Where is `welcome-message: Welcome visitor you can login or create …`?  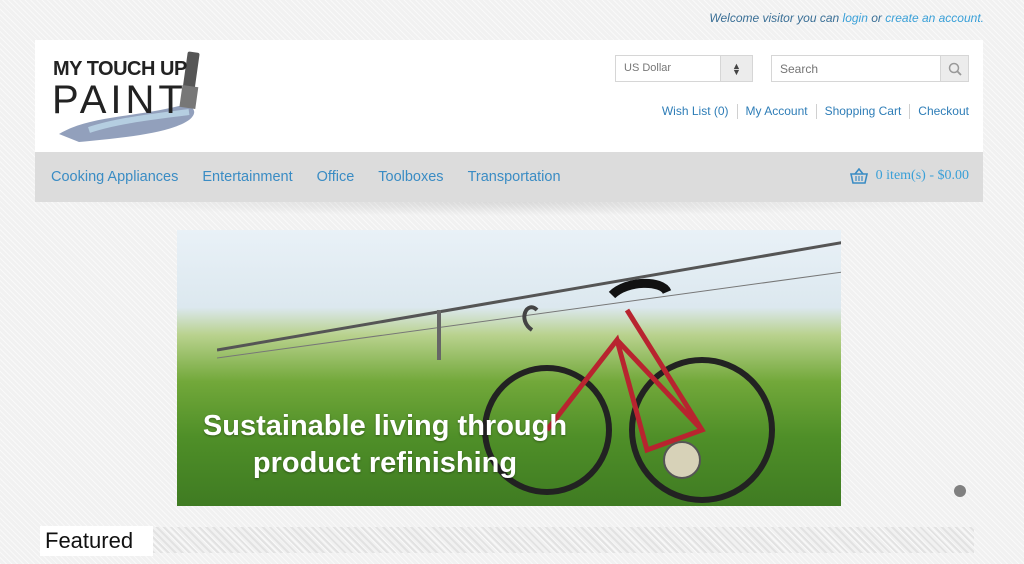
welcome-message: Welcome visitor you can login or create … is located at coordinates (846, 18).